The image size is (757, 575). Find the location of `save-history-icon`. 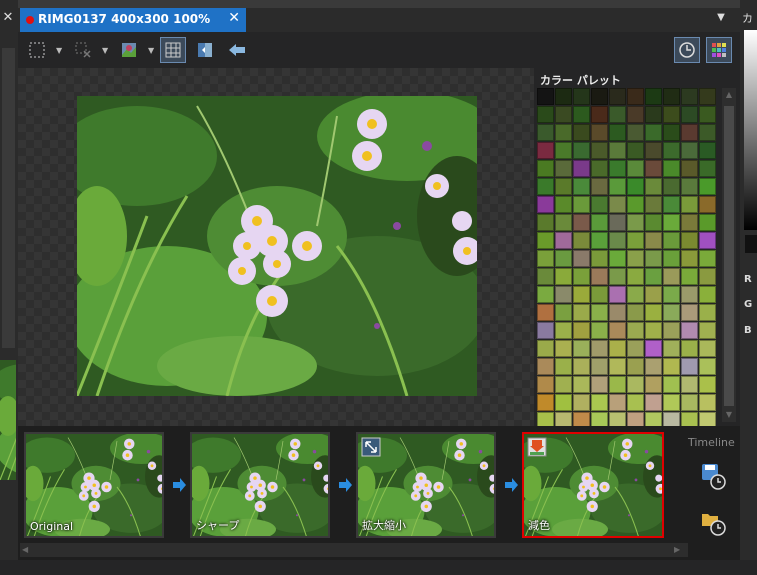

save-history-icon is located at coordinates (714, 476).